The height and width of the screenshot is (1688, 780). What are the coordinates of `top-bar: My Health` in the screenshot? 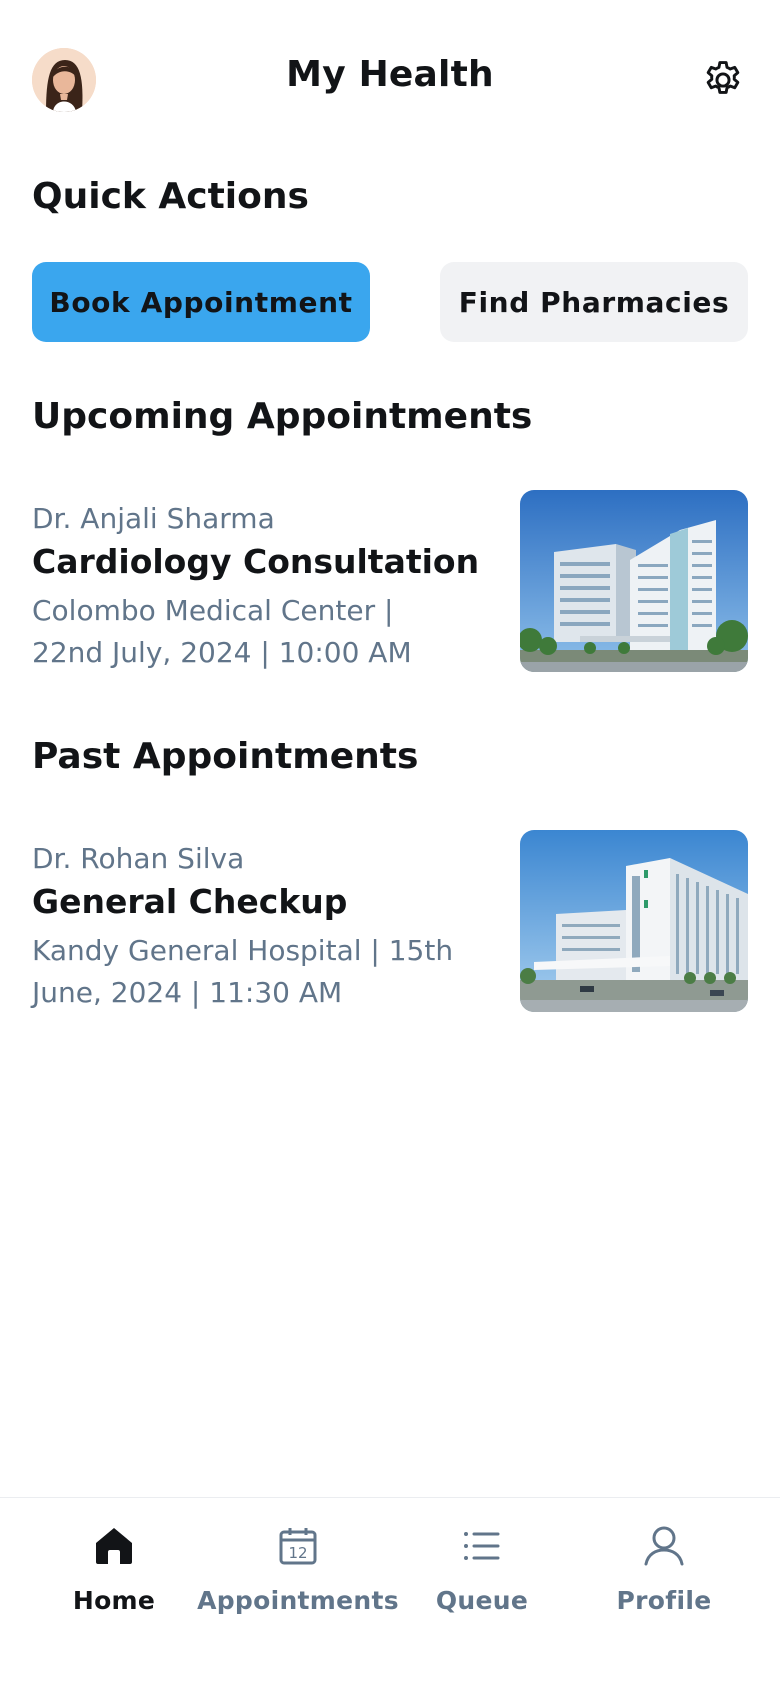 It's located at (390, 80).